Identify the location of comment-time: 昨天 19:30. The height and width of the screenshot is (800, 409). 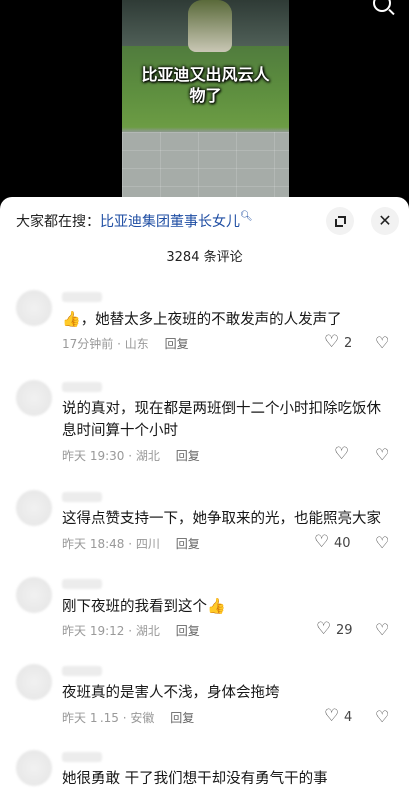
(93, 456).